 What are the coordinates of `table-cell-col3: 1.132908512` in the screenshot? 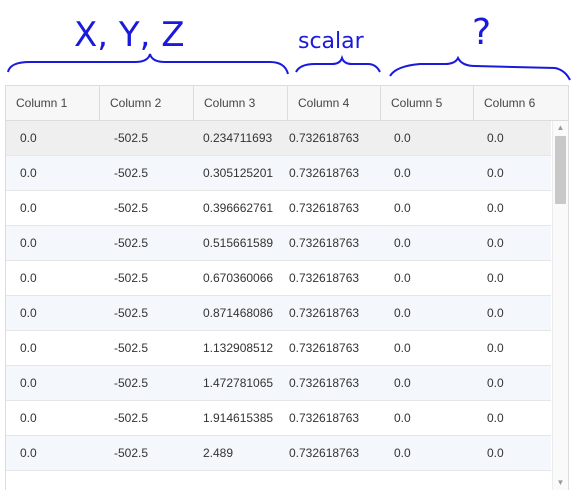 It's located at (240, 348).